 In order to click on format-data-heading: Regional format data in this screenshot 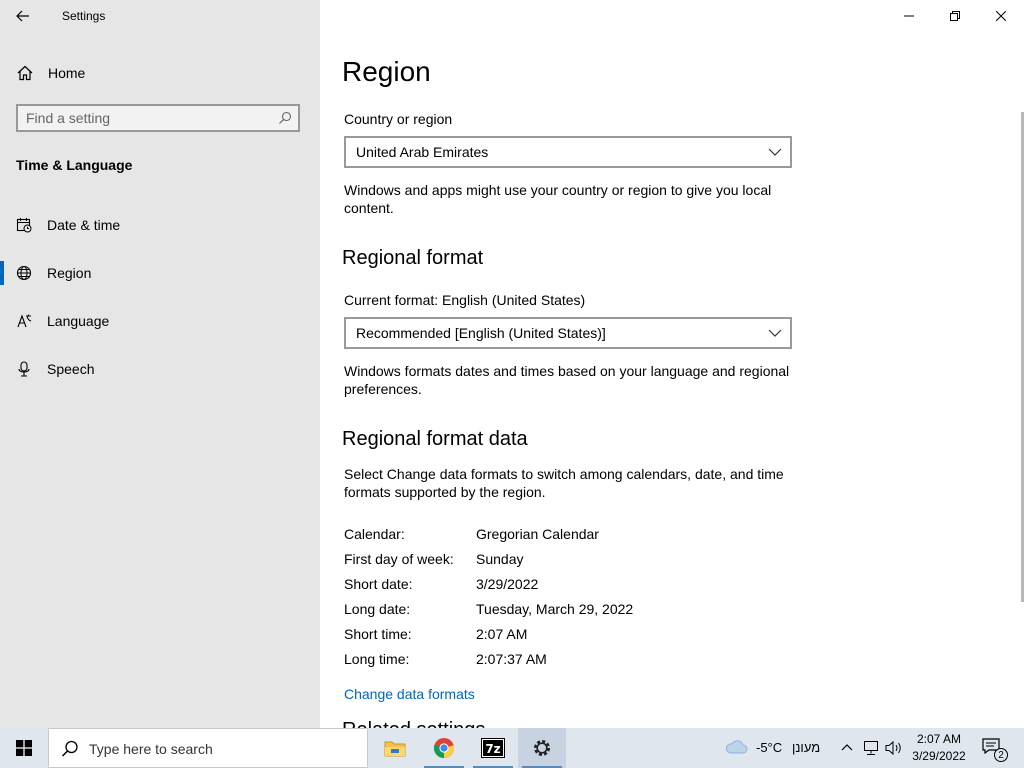, I will do `click(435, 439)`.